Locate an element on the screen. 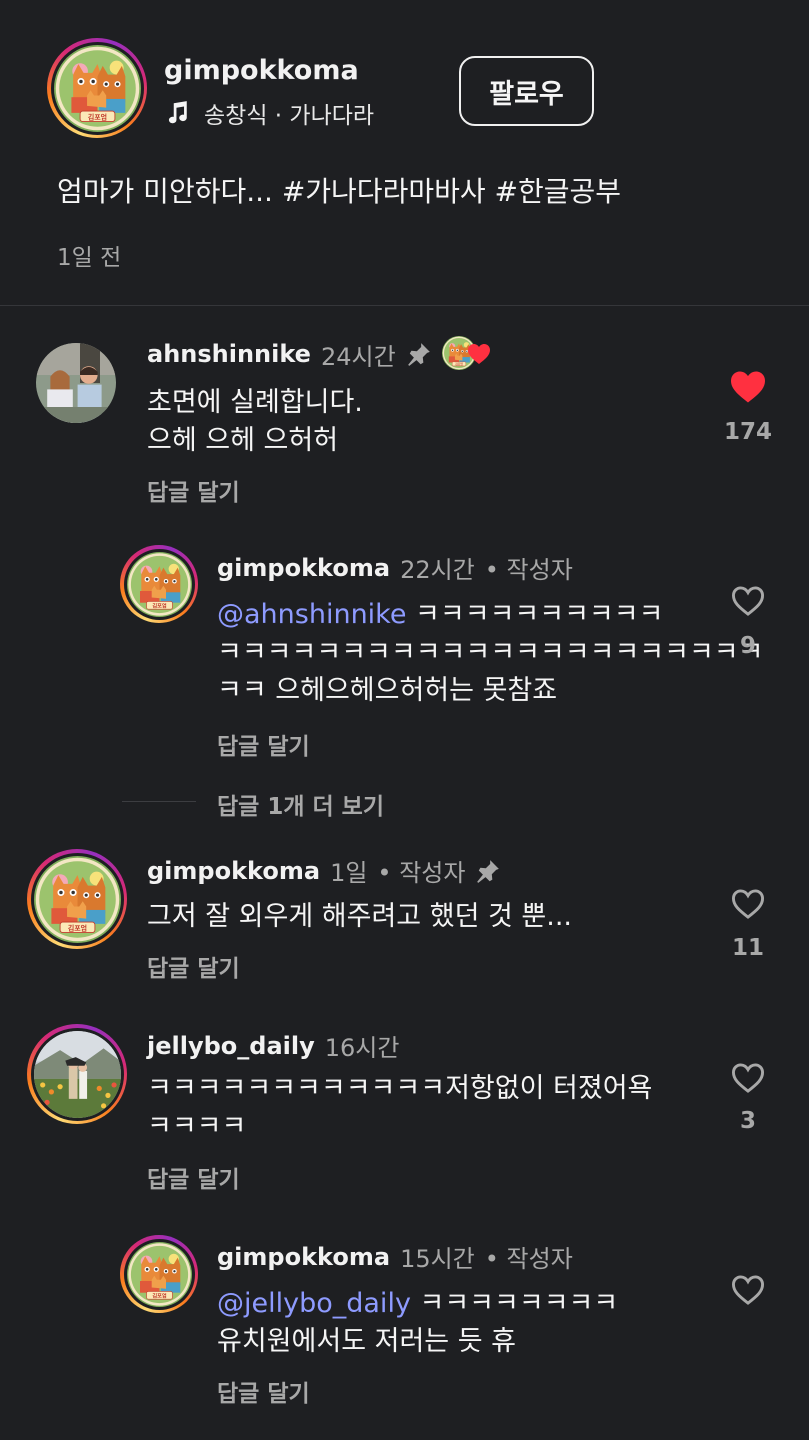 Image resolution: width=809 pixels, height=1440 pixels. comment-time: 22시간 is located at coordinates (437, 570).